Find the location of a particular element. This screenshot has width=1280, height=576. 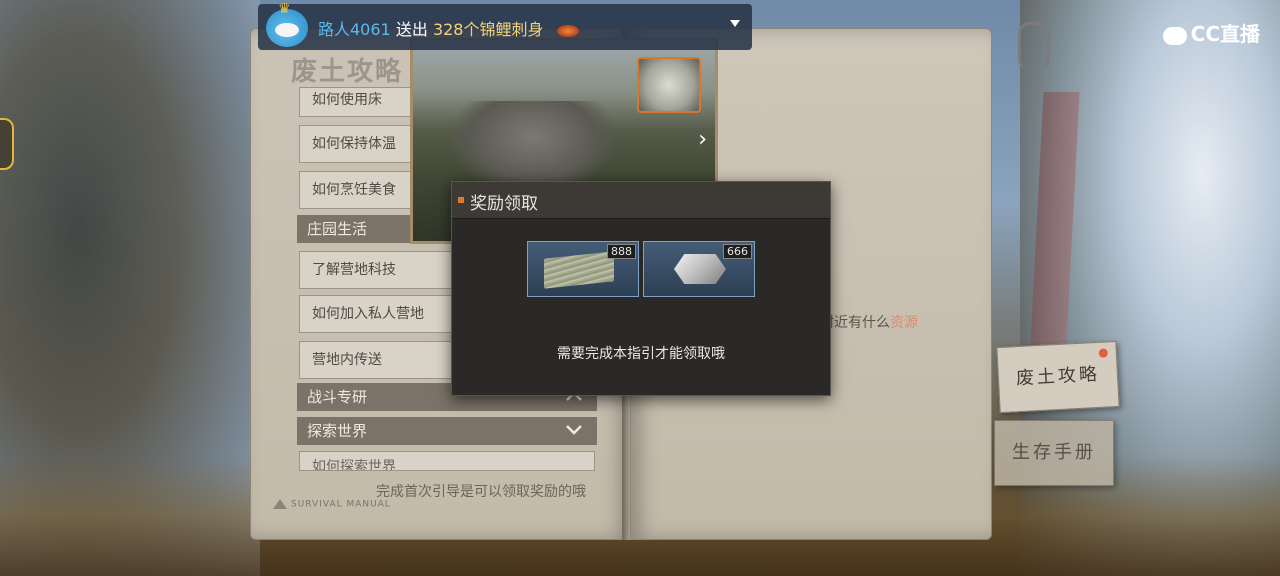

list-item-label: 了解营地科技 is located at coordinates (354, 270).